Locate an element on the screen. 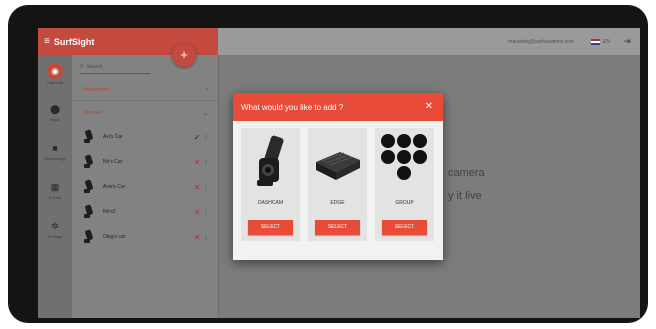 The image size is (656, 329). nav-label: Events is located at coordinates (55, 197).